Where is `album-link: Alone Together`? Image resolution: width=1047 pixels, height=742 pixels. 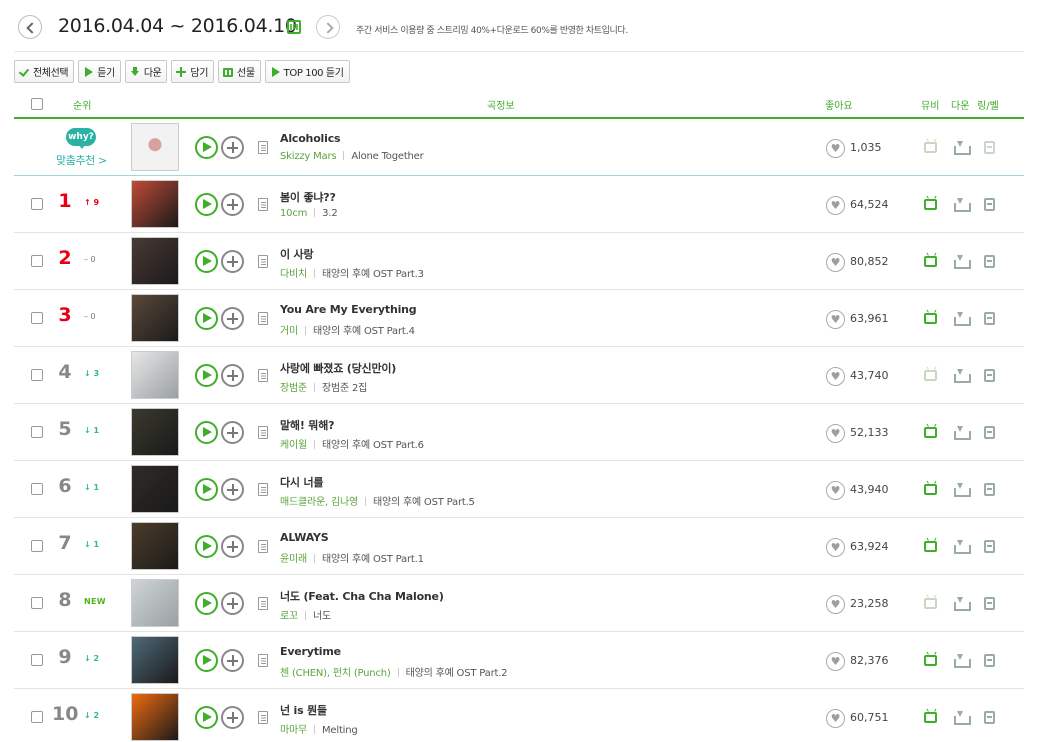
album-link: Alone Together is located at coordinates (387, 156).